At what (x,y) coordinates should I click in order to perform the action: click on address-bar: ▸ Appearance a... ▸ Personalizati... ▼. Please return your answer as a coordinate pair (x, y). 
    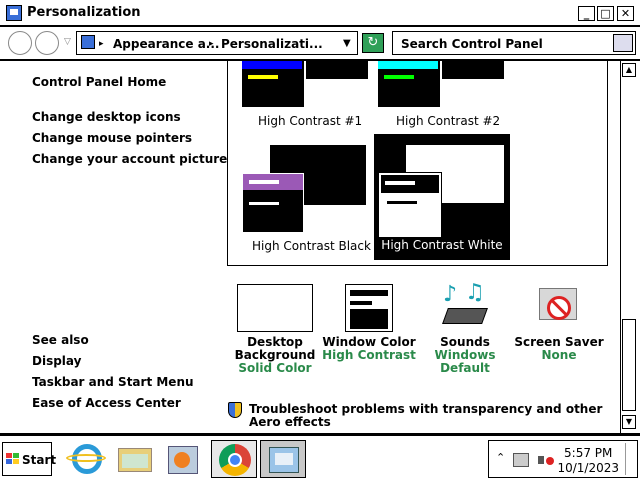
    Looking at the image, I should click on (217, 43).